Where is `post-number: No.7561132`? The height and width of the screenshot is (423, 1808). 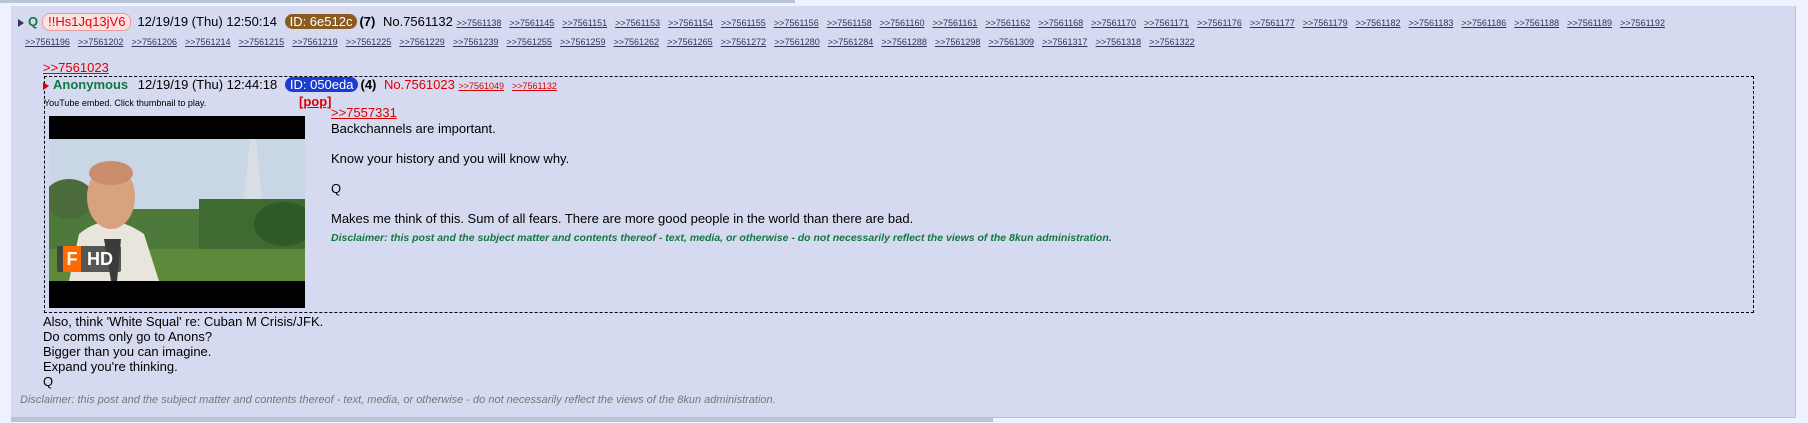 post-number: No.7561132 is located at coordinates (418, 21).